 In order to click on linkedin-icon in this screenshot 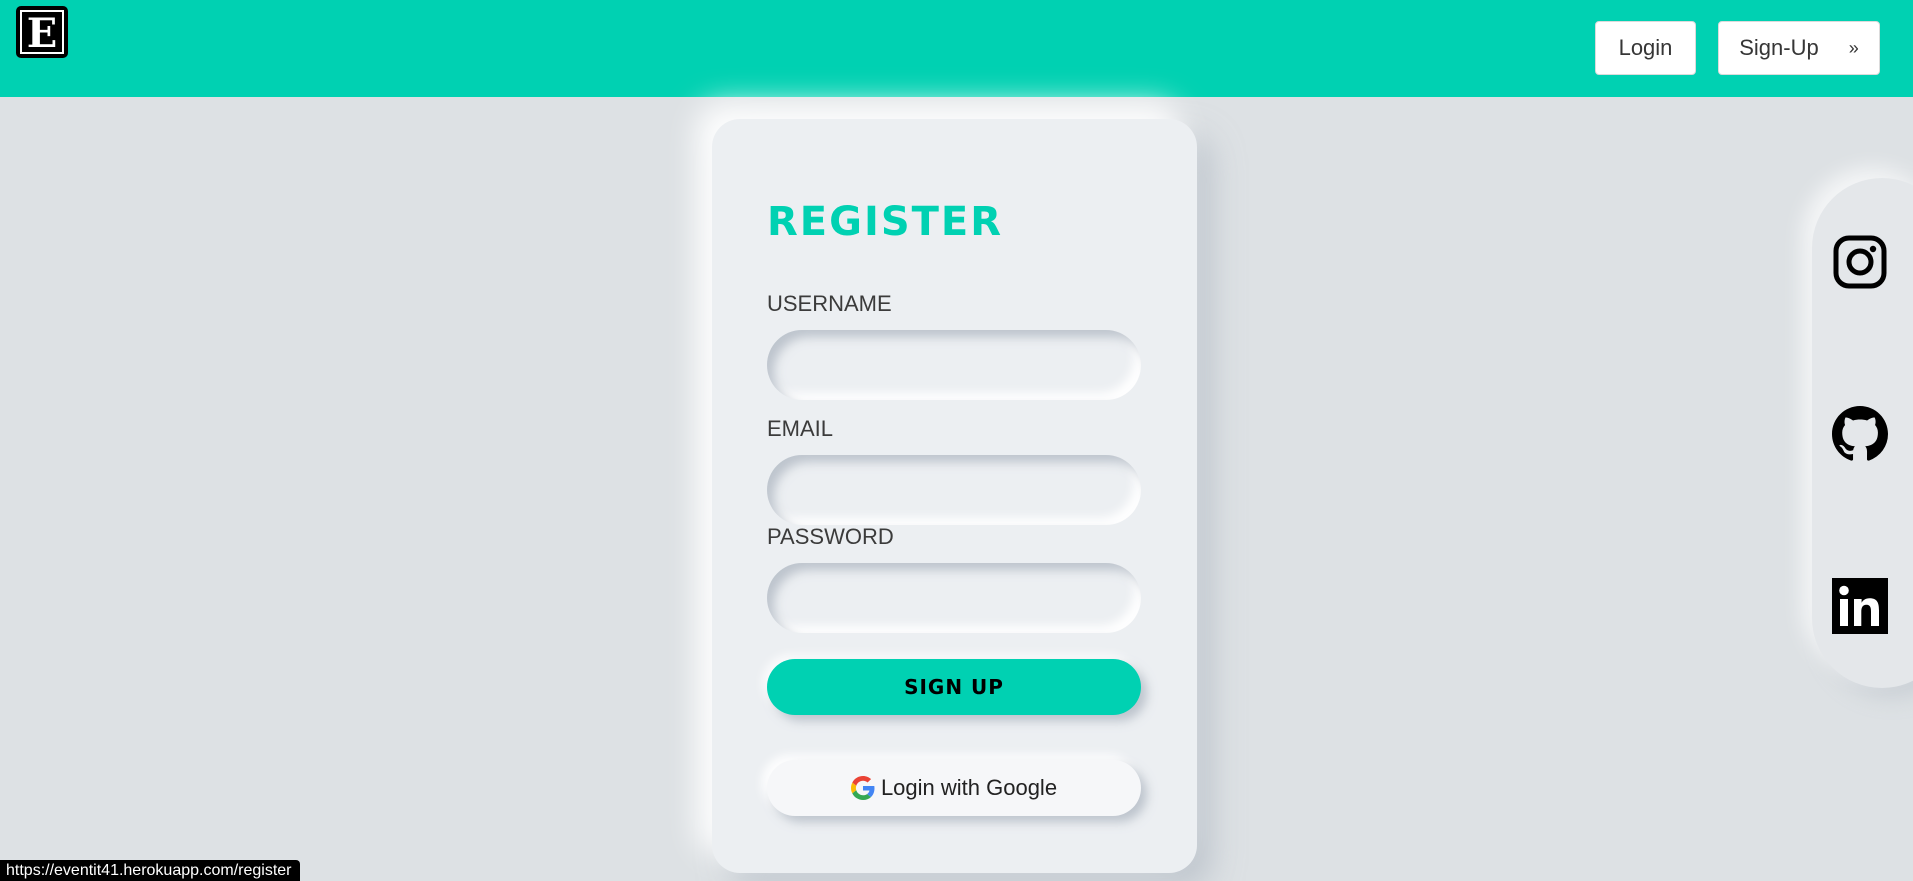, I will do `click(1860, 606)`.